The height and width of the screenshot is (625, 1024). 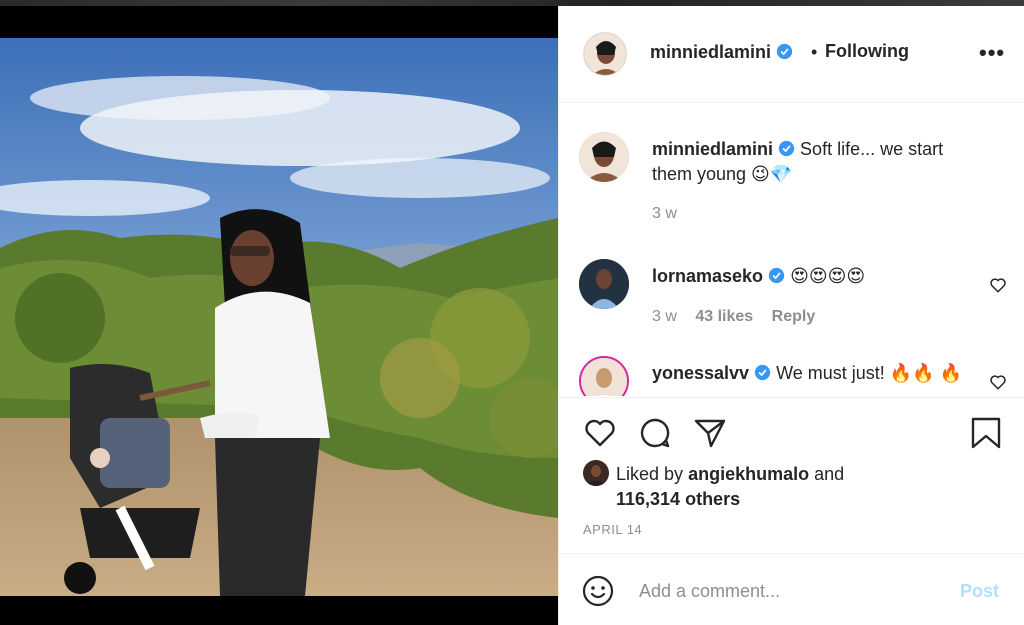 What do you see at coordinates (605, 54) in the screenshot?
I see `author-avatar` at bounding box center [605, 54].